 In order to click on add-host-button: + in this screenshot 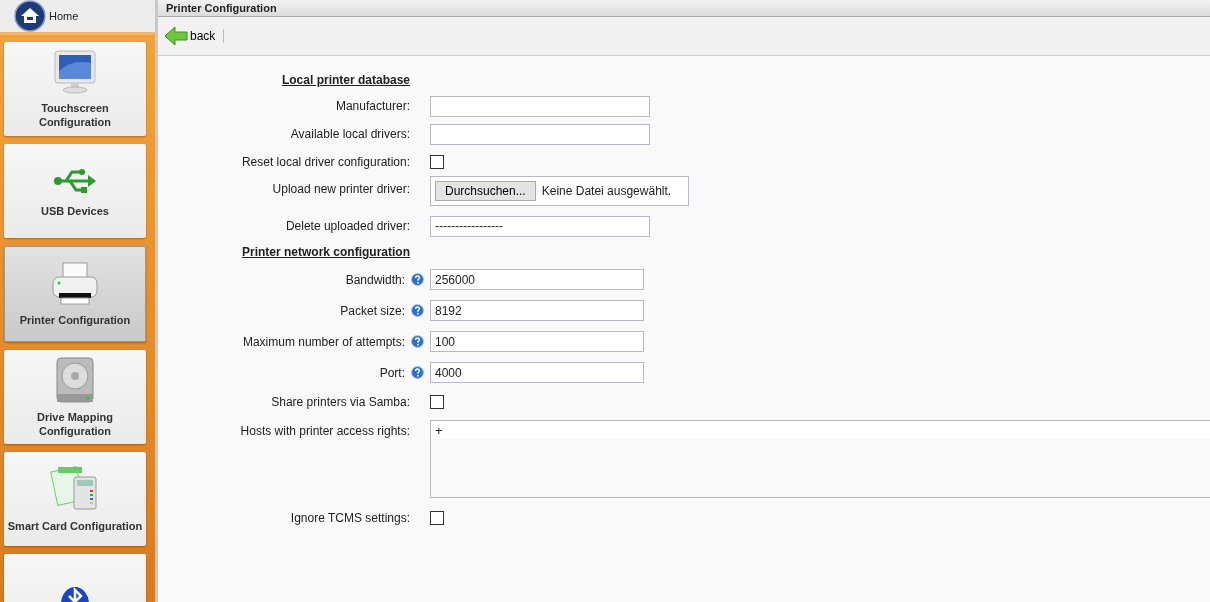, I will do `click(439, 430)`.